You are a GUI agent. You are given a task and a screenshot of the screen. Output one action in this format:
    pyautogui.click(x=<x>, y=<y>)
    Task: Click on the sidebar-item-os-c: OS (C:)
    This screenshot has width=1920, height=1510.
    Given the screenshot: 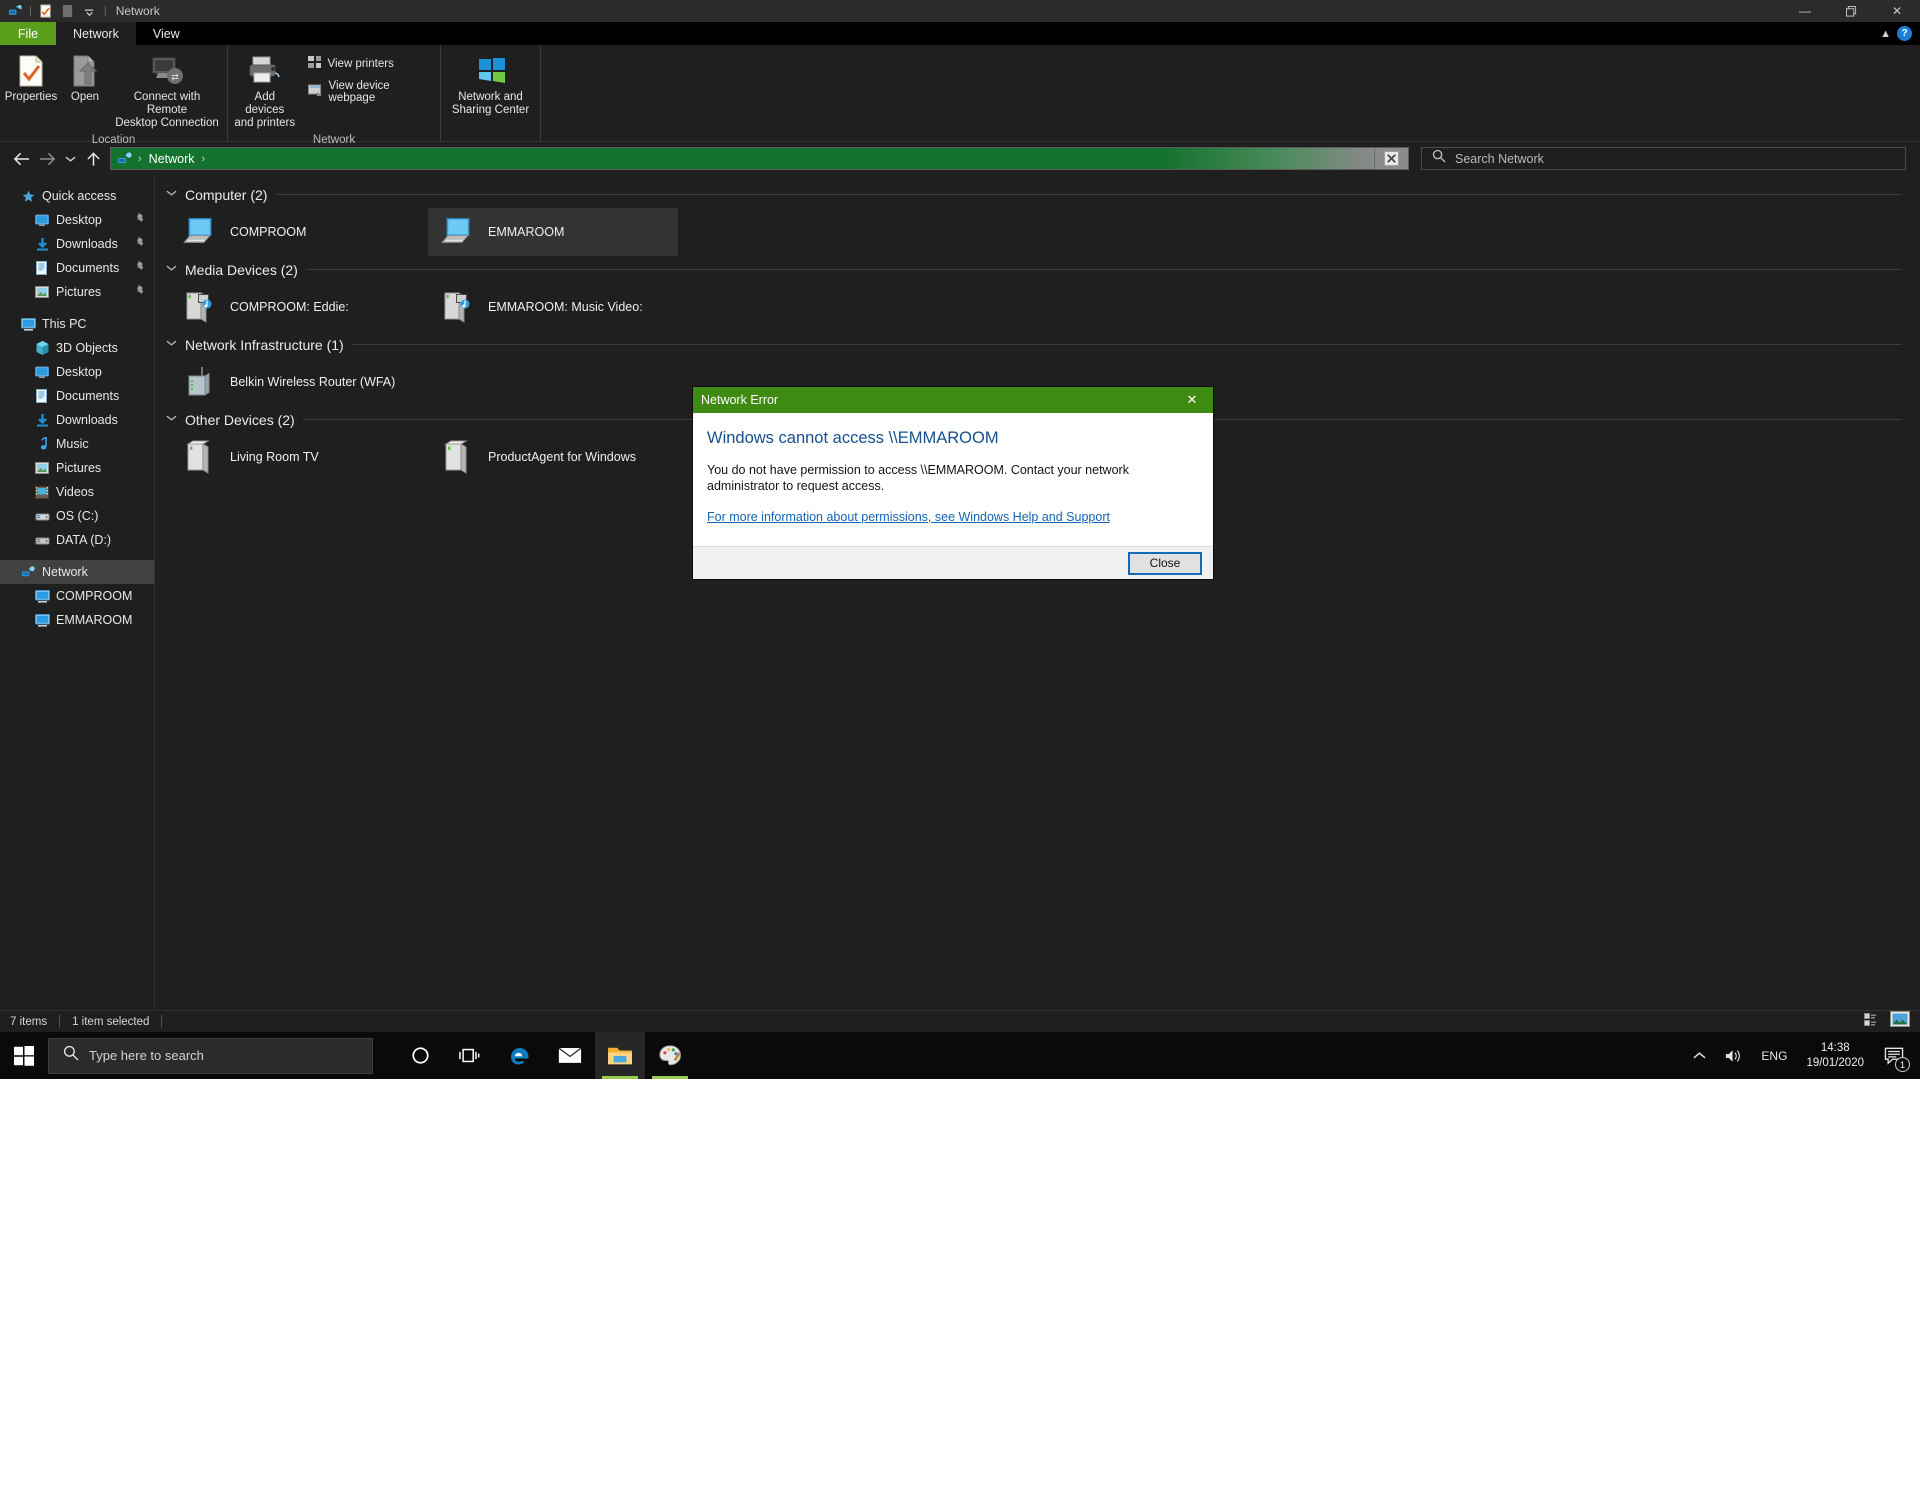 What is the action you would take?
    pyautogui.click(x=77, y=516)
    